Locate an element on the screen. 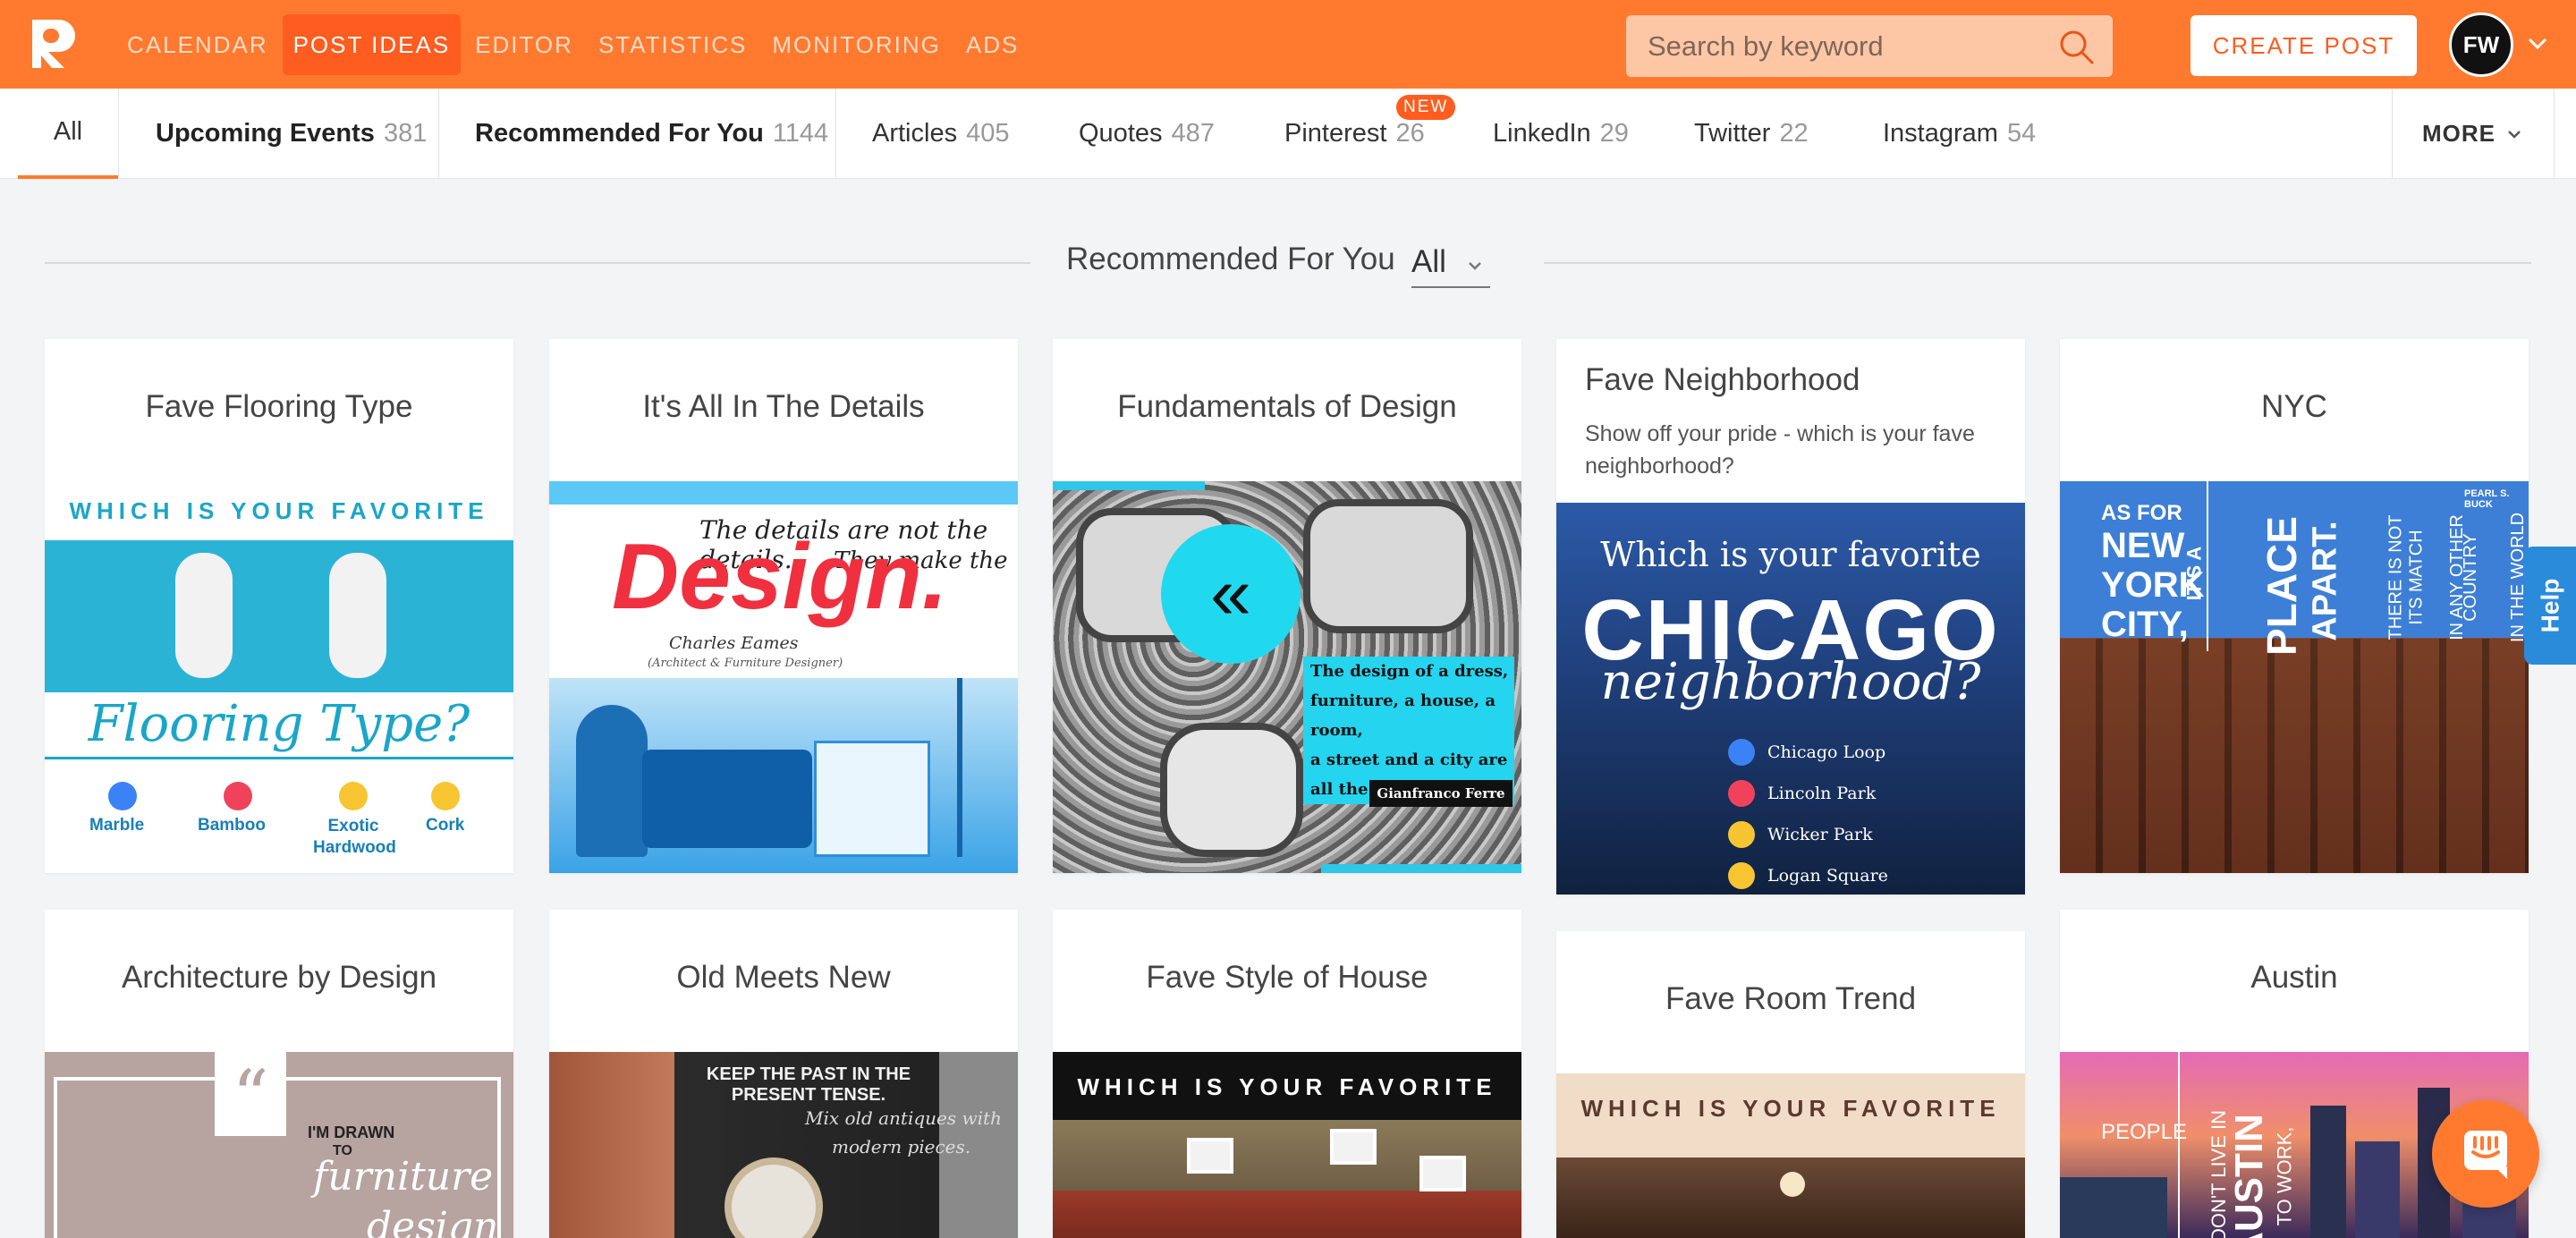 The height and width of the screenshot is (1238, 2576). dresser-shape is located at coordinates (872, 799).